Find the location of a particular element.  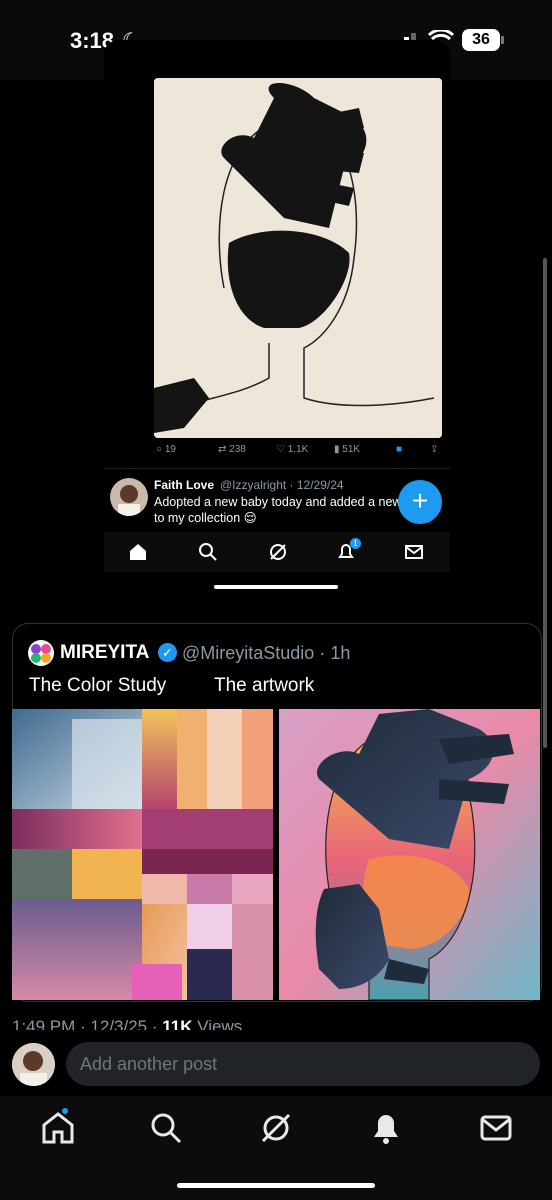

compose-button: + is located at coordinates (420, 502).